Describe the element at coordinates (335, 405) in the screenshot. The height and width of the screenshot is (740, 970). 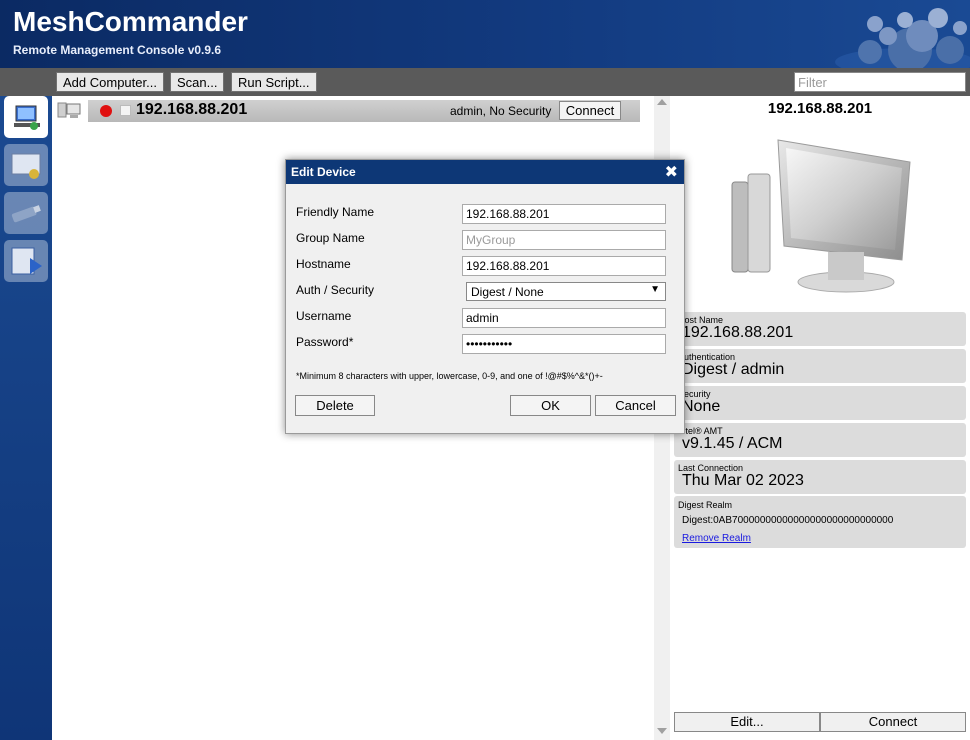
I see `delete-button: Delete` at that location.